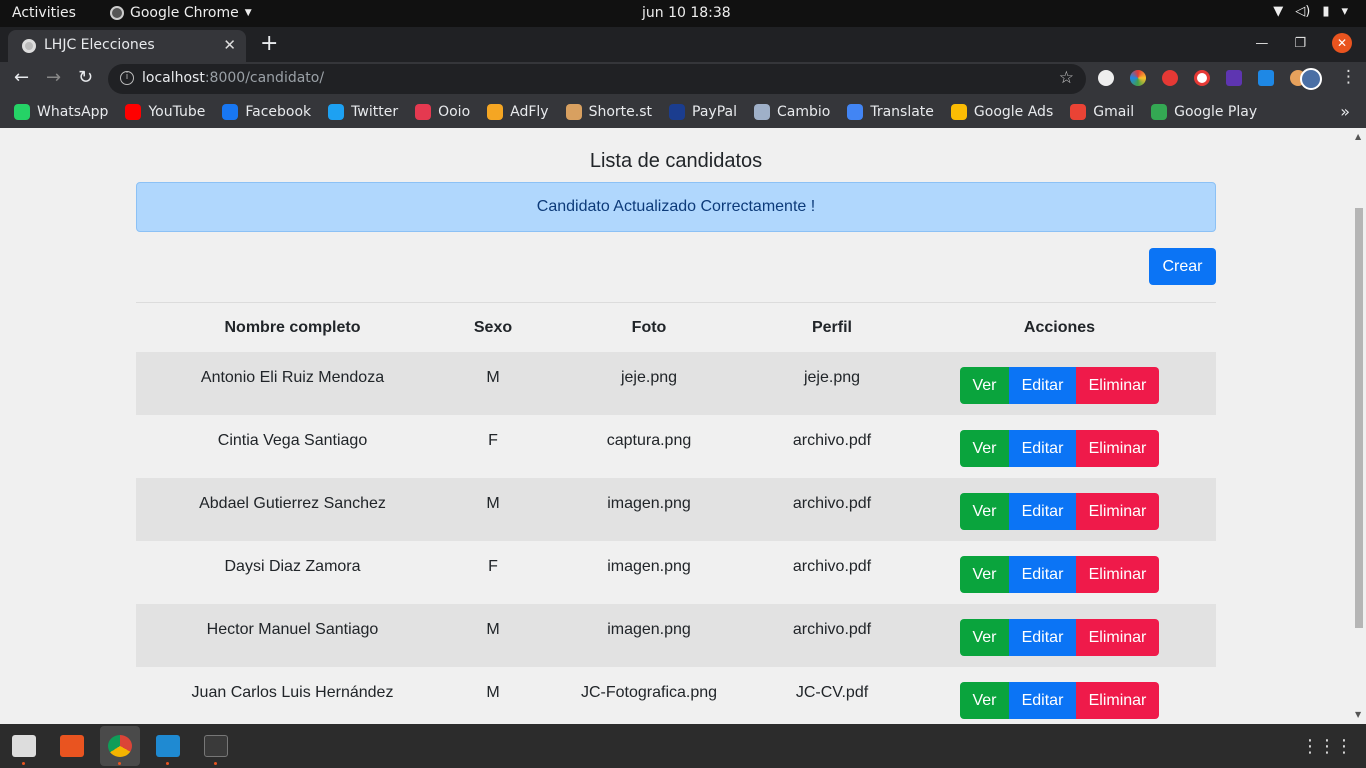 This screenshot has width=1366, height=768. I want to click on bookmark-facebook: Facebook, so click(266, 112).